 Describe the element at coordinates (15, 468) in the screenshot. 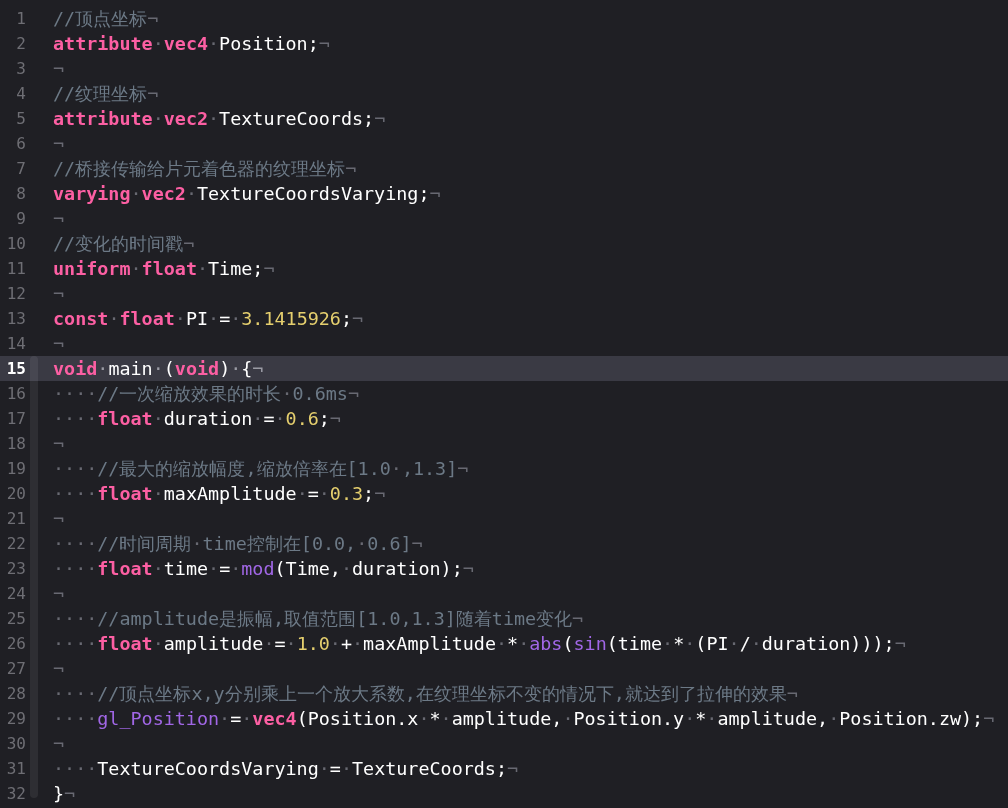

I see `line-number: 19` at that location.